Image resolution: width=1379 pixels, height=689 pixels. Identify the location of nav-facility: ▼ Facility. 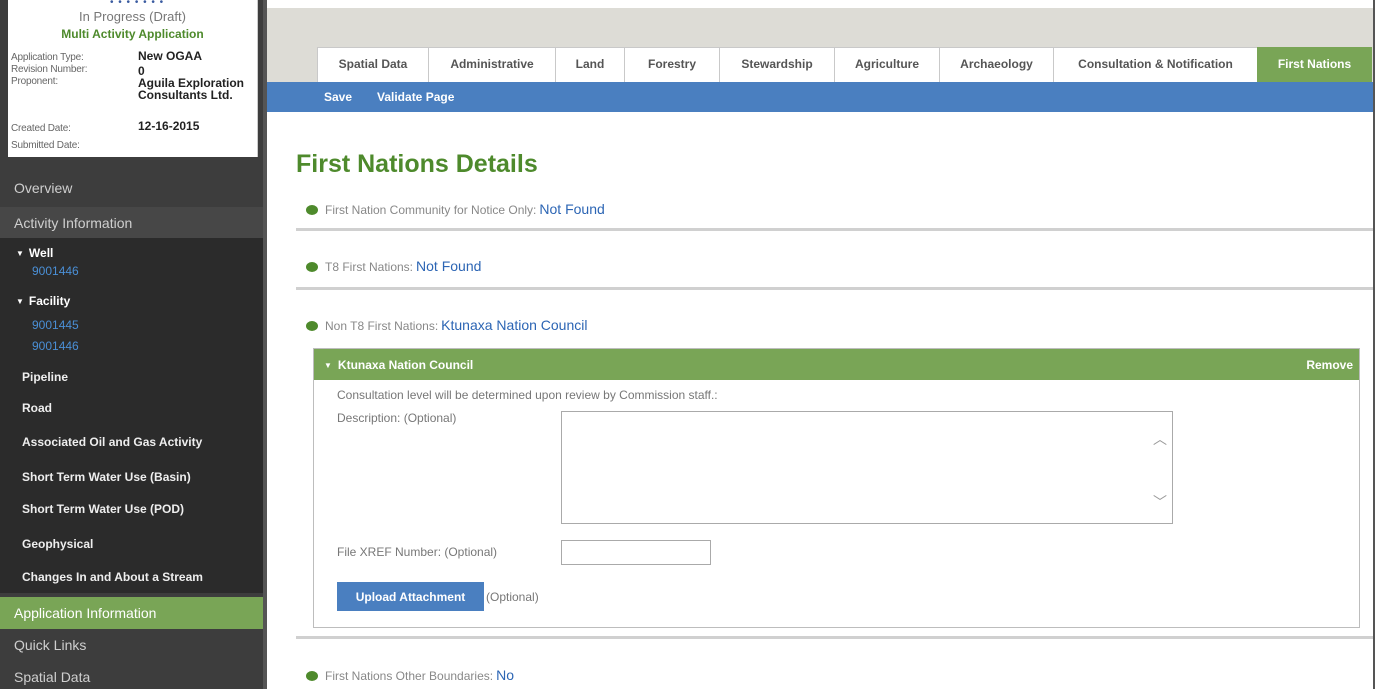
(43, 301).